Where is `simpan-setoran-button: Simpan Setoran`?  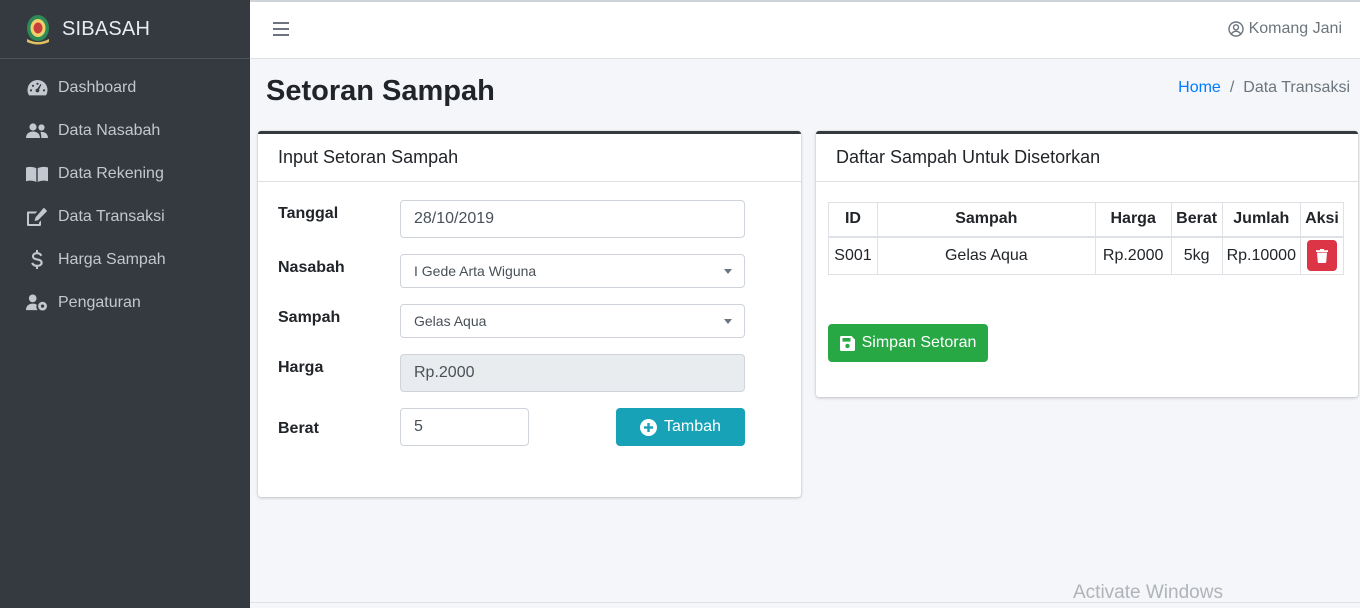 simpan-setoran-button: Simpan Setoran is located at coordinates (908, 343).